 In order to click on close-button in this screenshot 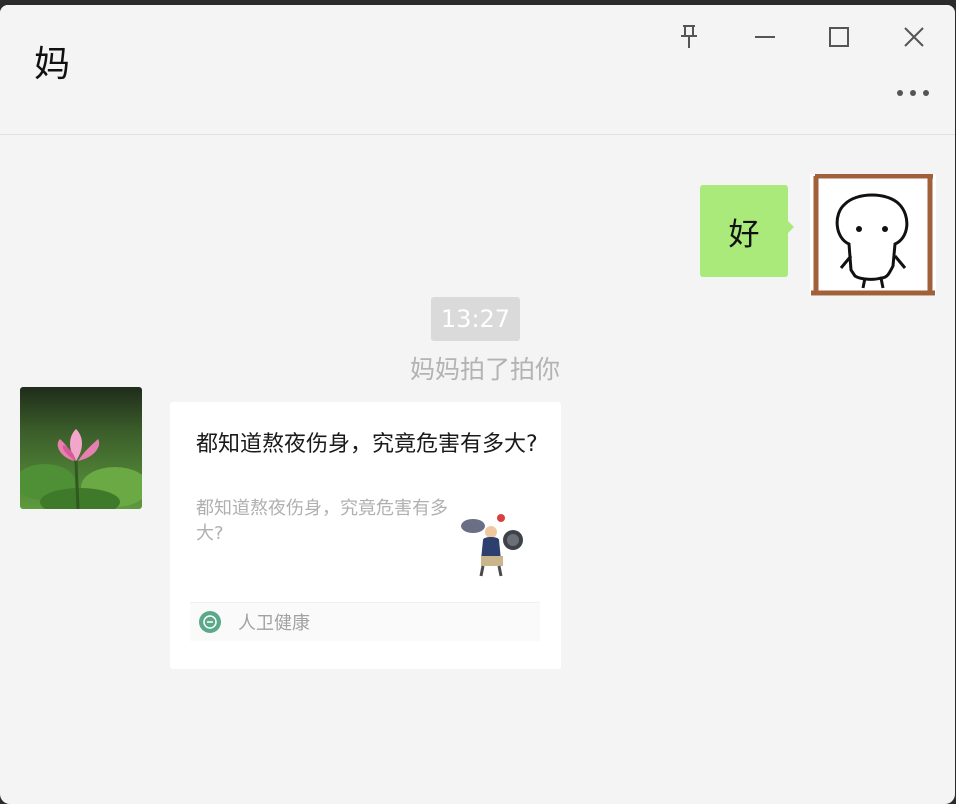, I will do `click(914, 37)`.